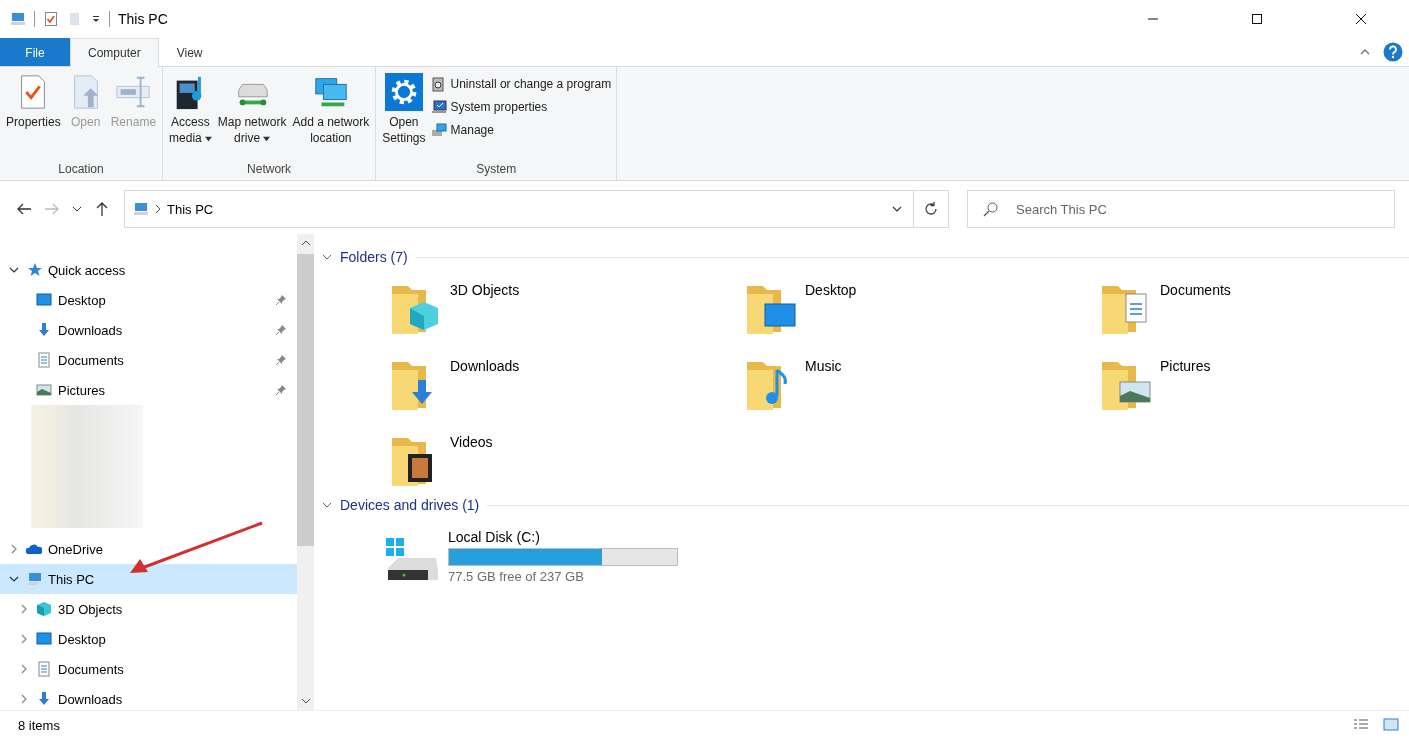 The height and width of the screenshot is (739, 1409). I want to click on close-icon, so click(1361, 19).